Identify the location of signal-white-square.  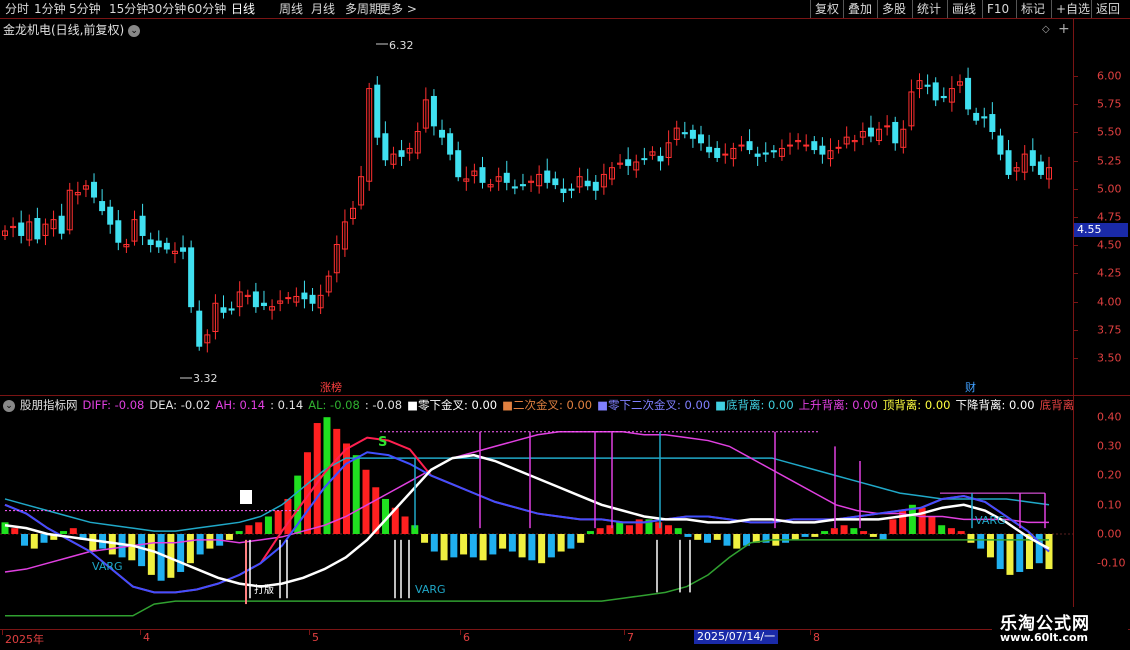
(246, 497).